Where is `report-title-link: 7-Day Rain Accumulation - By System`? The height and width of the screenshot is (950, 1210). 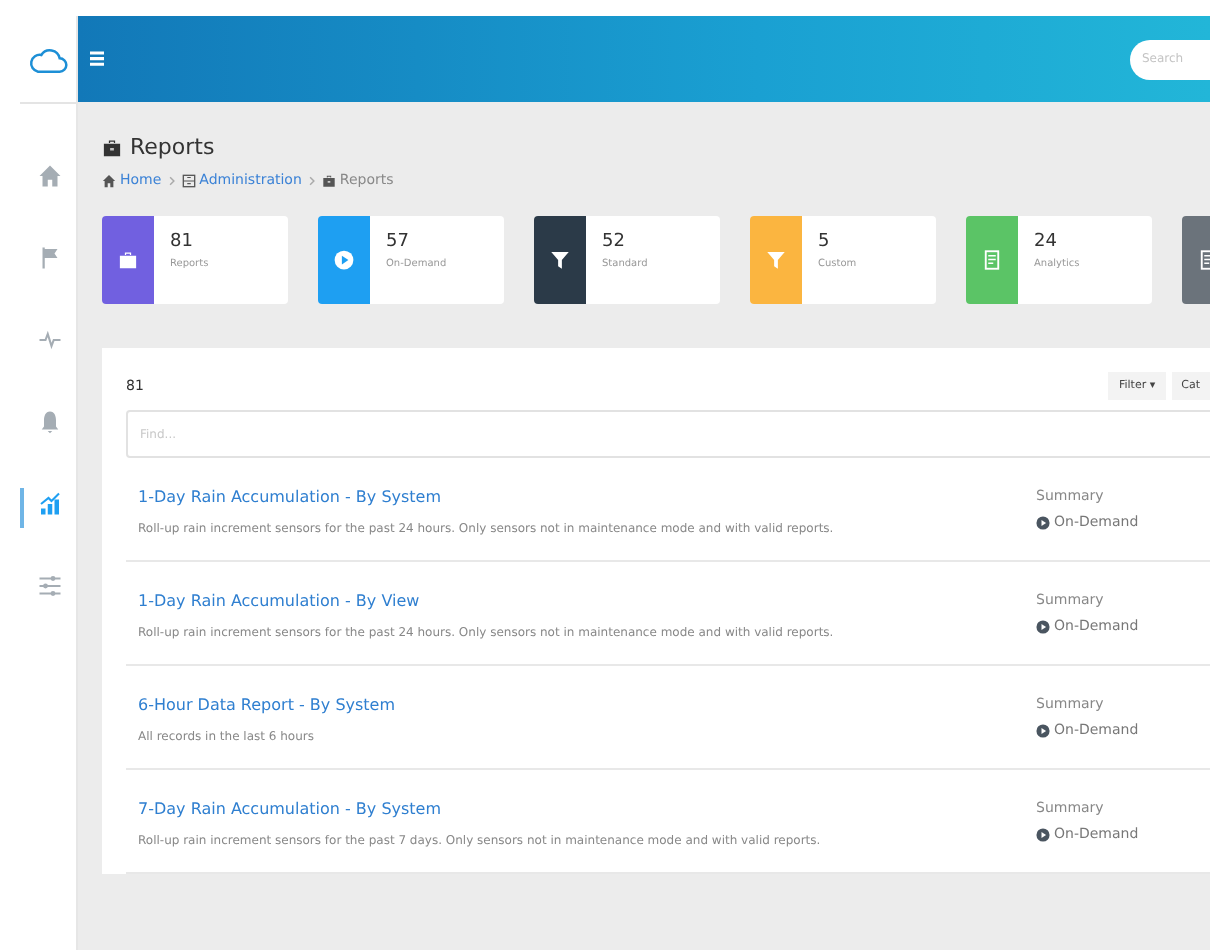 report-title-link: 7-Day Rain Accumulation - By System is located at coordinates (479, 809).